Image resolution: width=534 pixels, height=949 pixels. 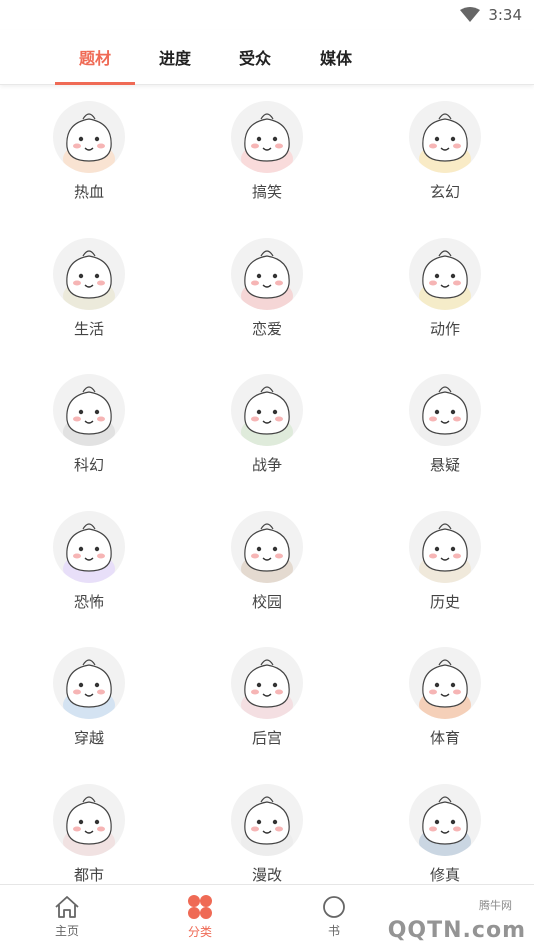 I want to click on category-item: 战争, so click(x=267, y=426).